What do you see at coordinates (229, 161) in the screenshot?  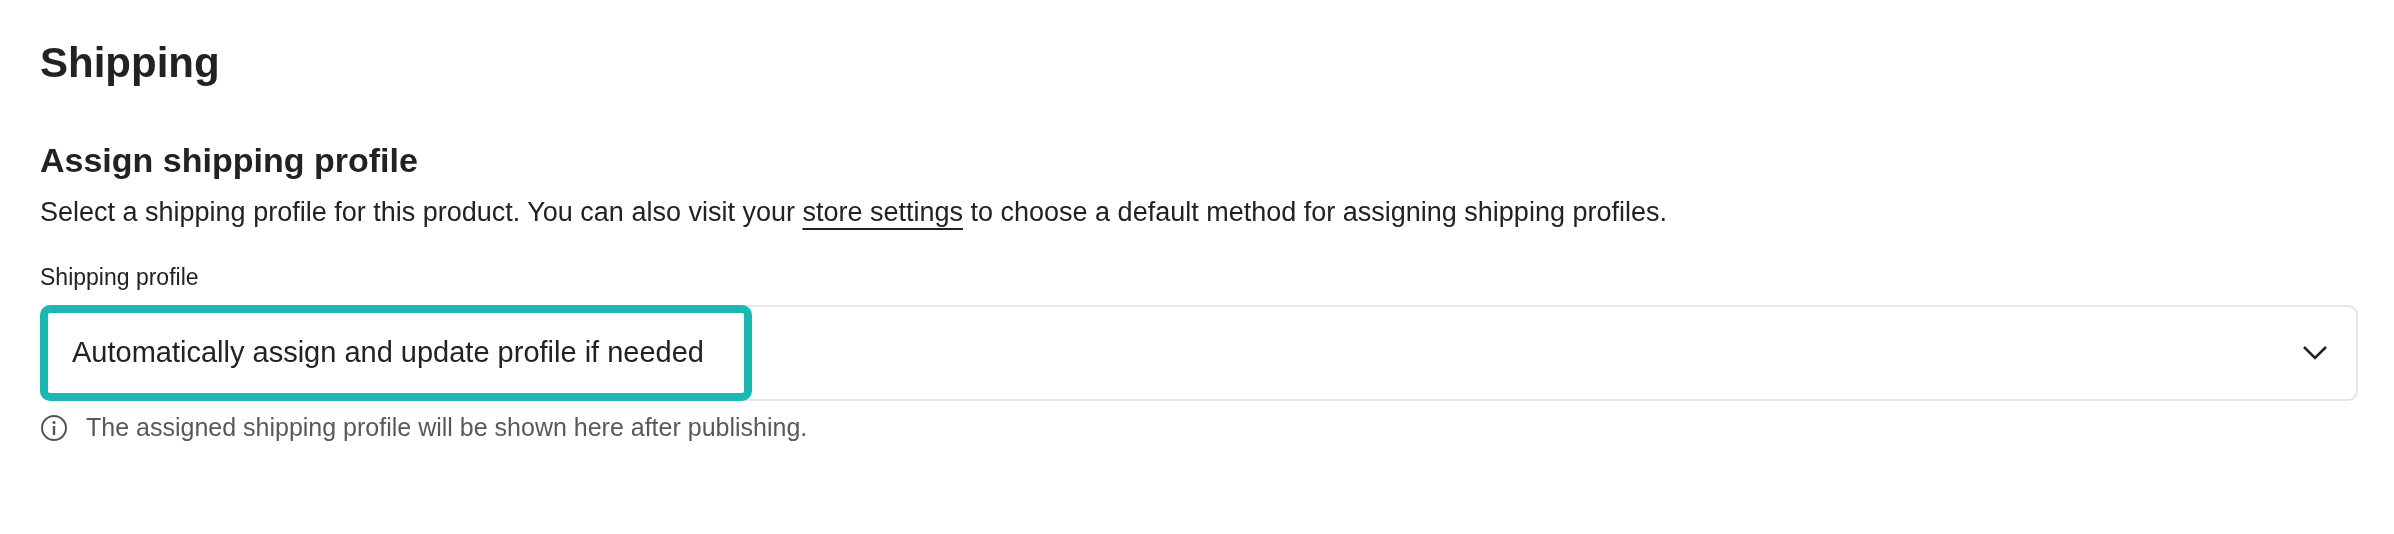 I see `section-heading: Assign shipping profile` at bounding box center [229, 161].